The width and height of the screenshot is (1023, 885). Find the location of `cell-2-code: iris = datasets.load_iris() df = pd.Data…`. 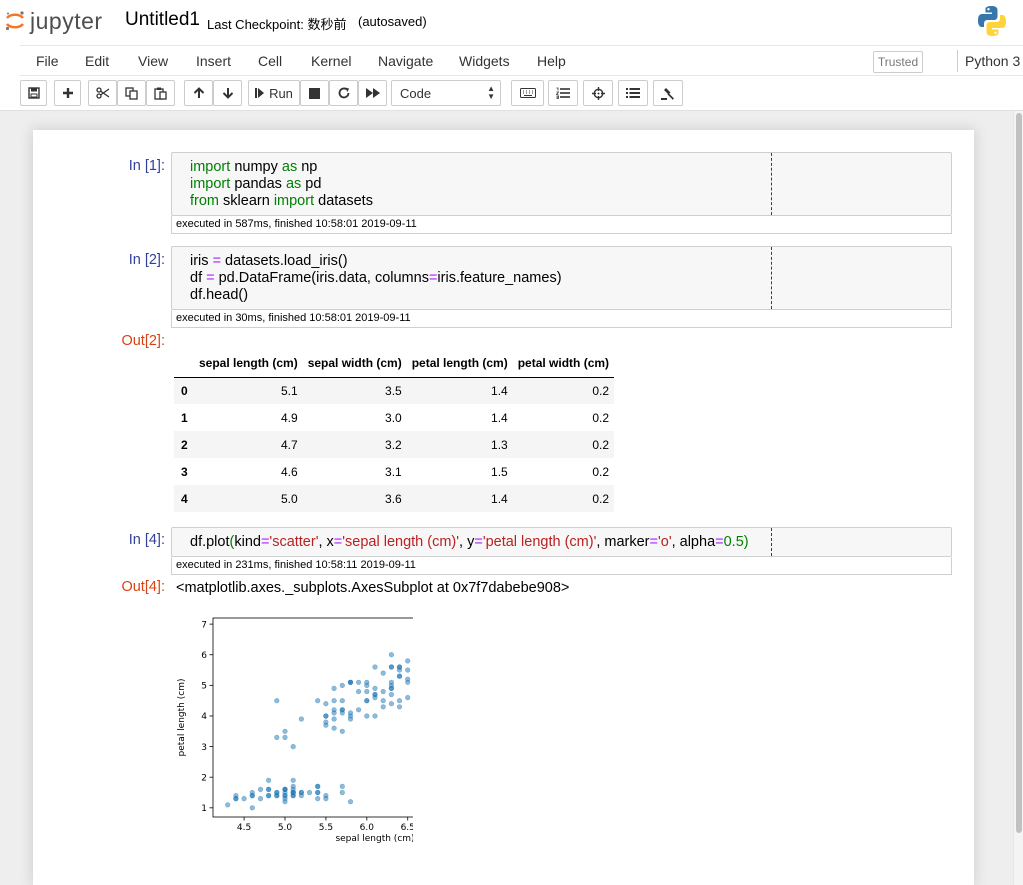

cell-2-code: iris = datasets.load_iris() df = pd.Data… is located at coordinates (376, 278).